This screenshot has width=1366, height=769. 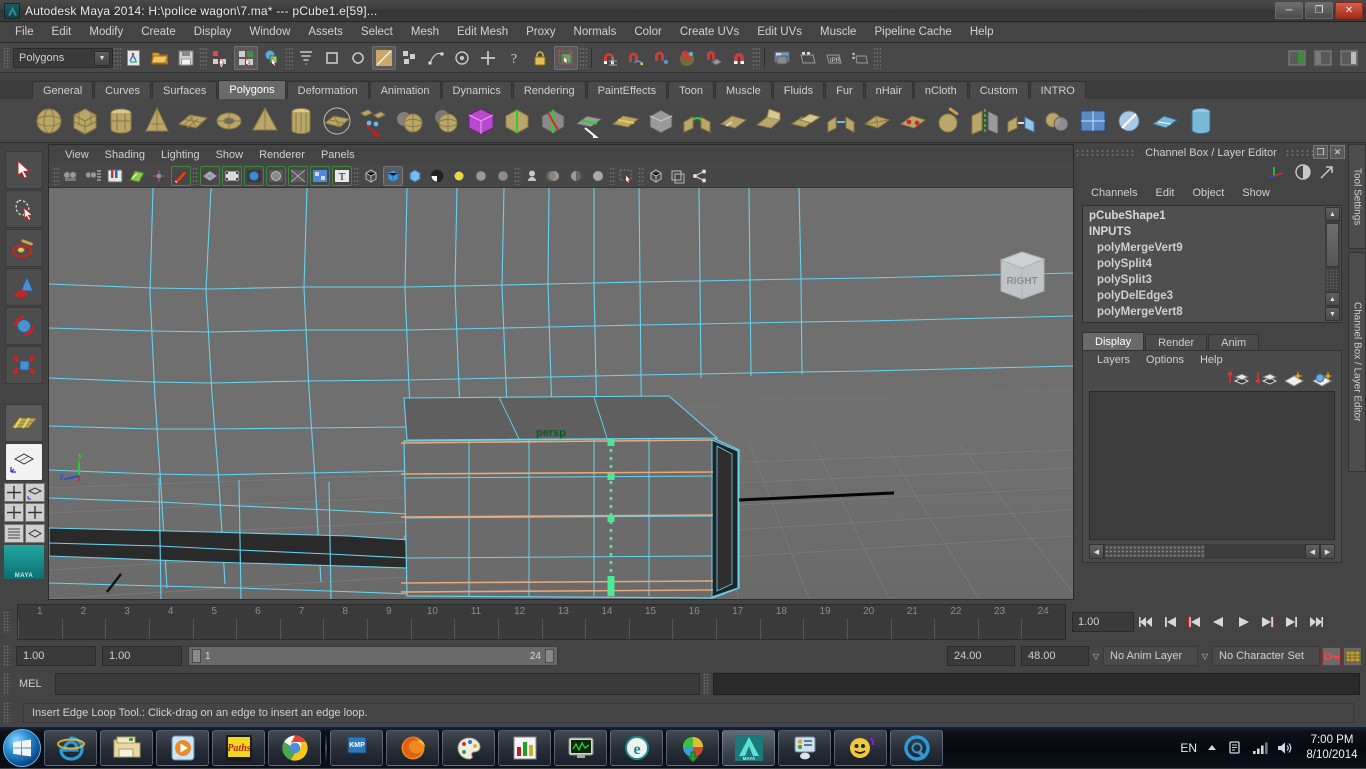 What do you see at coordinates (860, 58) in the screenshot?
I see `render-settings-icon` at bounding box center [860, 58].